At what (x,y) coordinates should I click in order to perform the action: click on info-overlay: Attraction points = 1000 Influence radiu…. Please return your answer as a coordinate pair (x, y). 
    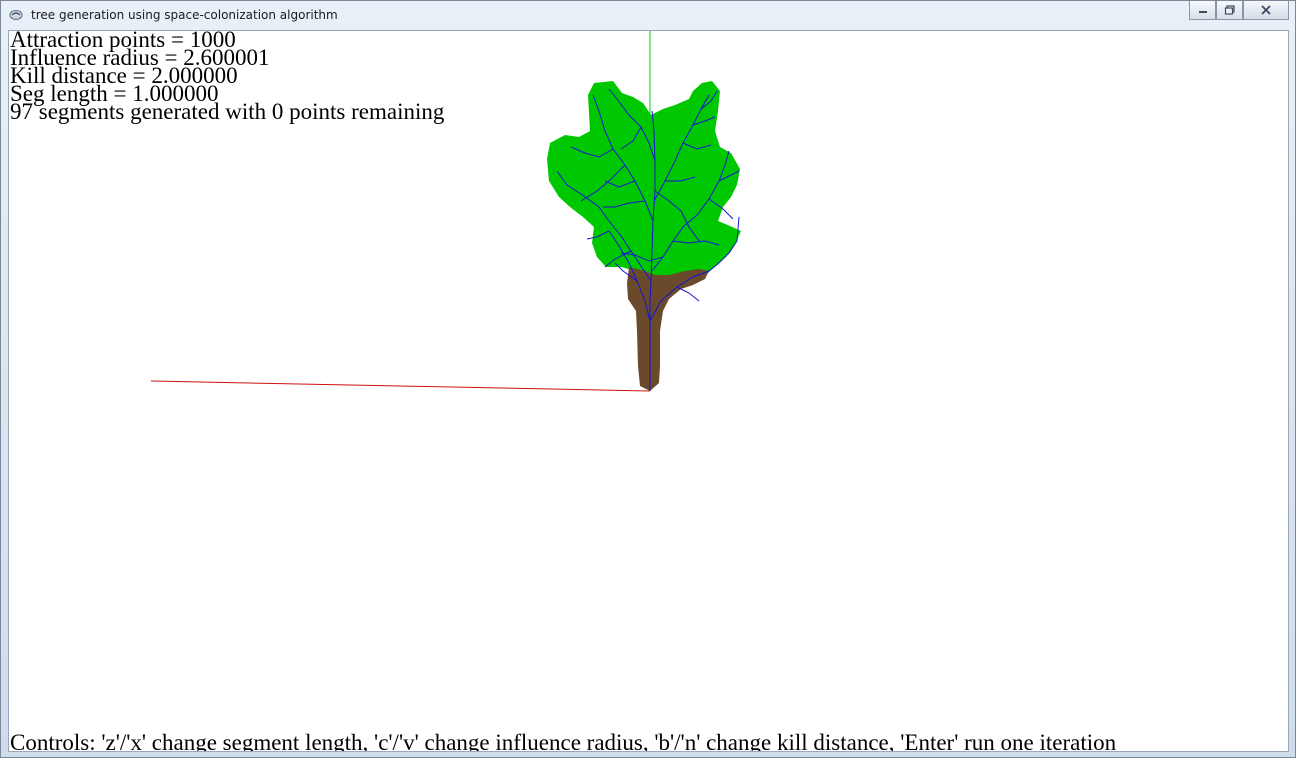
    Looking at the image, I should click on (227, 77).